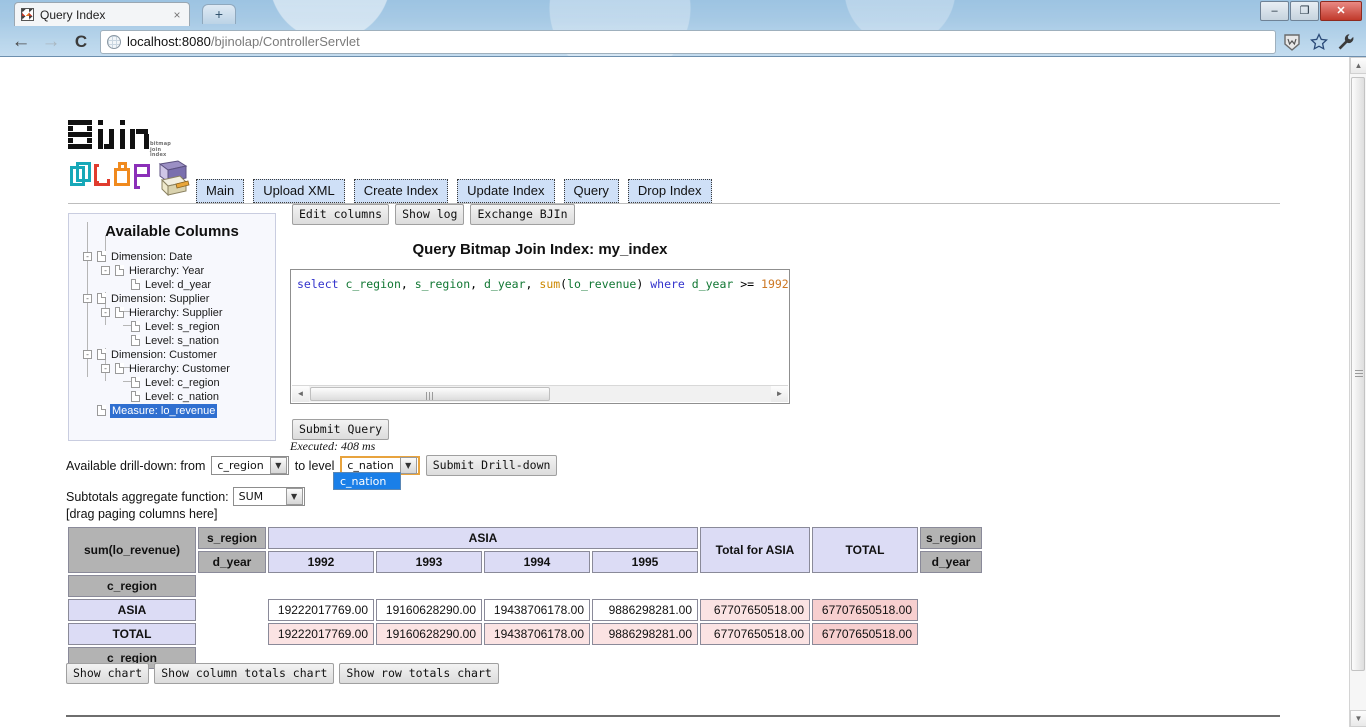 The image size is (1366, 727). I want to click on paging-drop-zone: [drag paging columns here], so click(141, 514).